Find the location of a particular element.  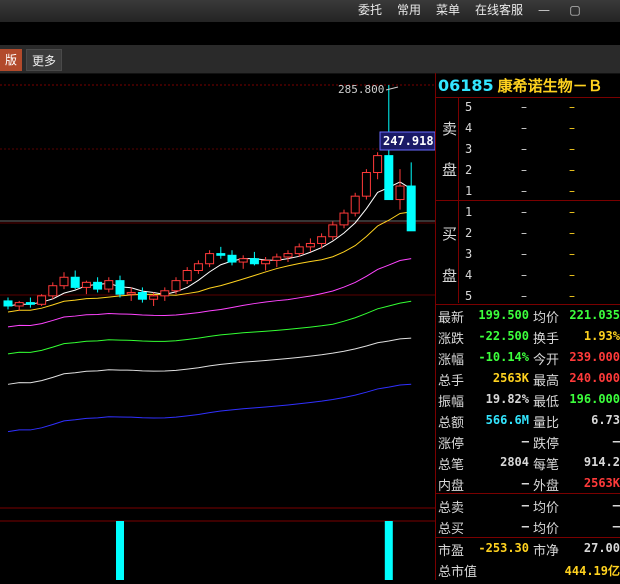

sell-level-number: 3 is located at coordinates (469, 149).